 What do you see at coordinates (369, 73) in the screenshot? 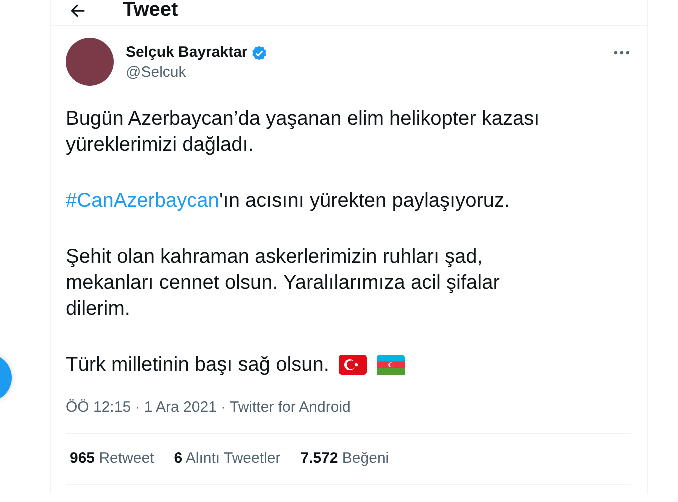
I see `author-handle: @Selcuk` at bounding box center [369, 73].